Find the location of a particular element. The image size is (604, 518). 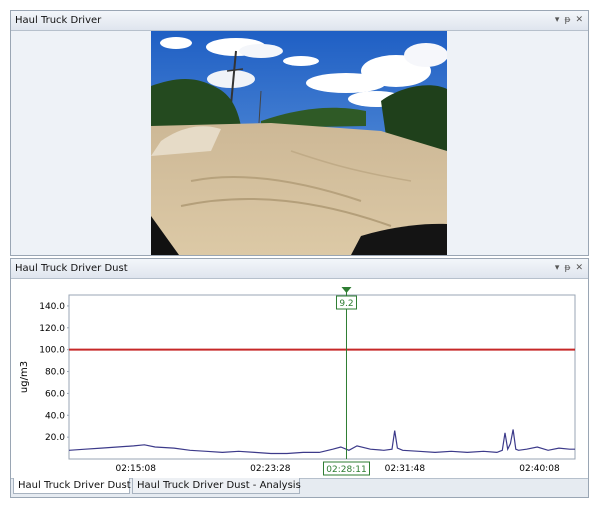

tab-haul-truck-driver-dust: Haul Truck Driver Dust is located at coordinates (72, 486).